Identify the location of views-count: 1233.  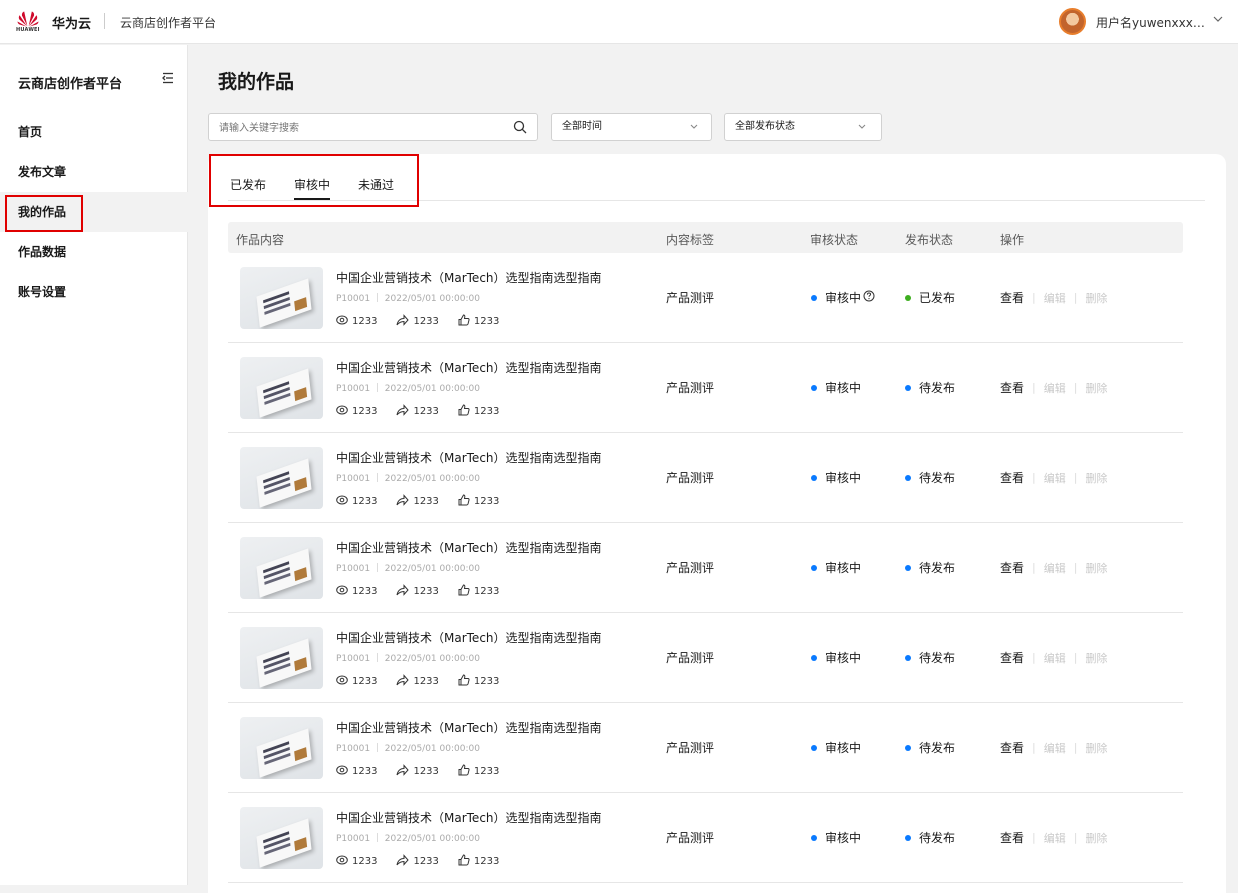
(365, 771).